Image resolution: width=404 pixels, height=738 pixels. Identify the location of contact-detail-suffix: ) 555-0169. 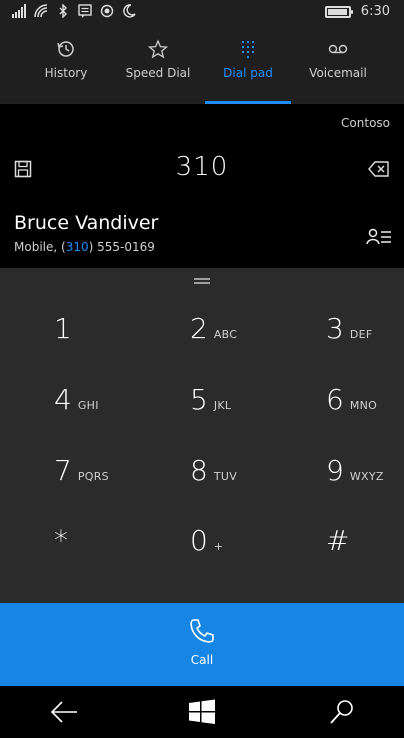
(121, 247).